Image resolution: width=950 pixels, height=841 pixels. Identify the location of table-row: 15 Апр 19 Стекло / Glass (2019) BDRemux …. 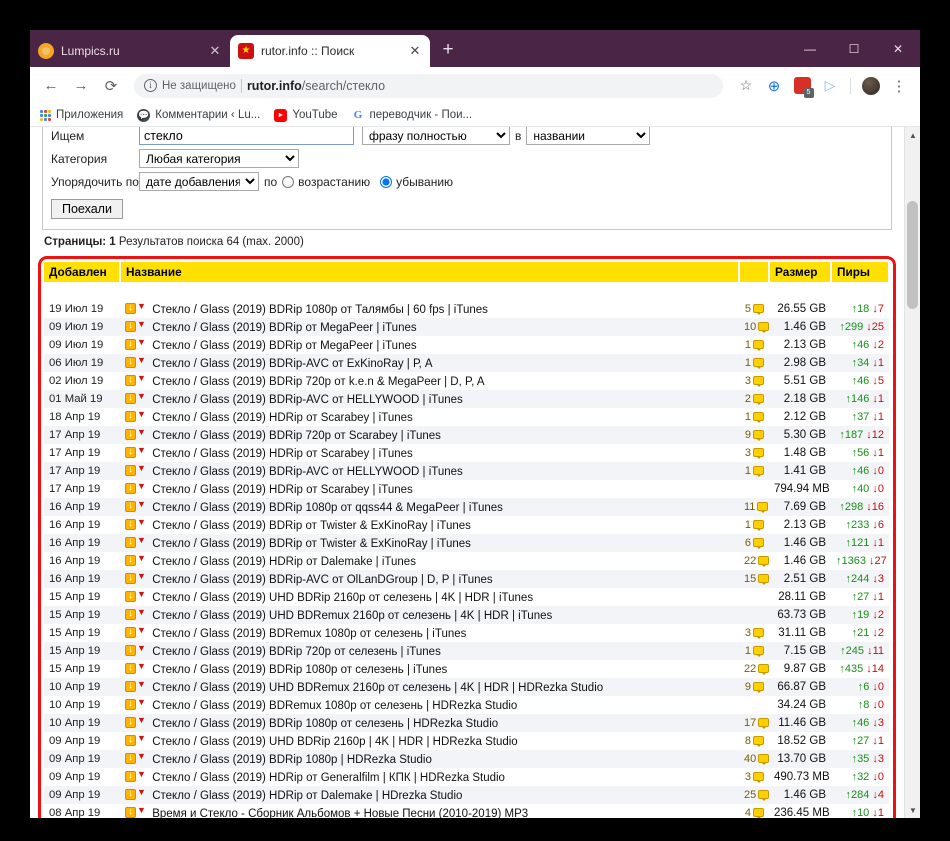
(466, 633).